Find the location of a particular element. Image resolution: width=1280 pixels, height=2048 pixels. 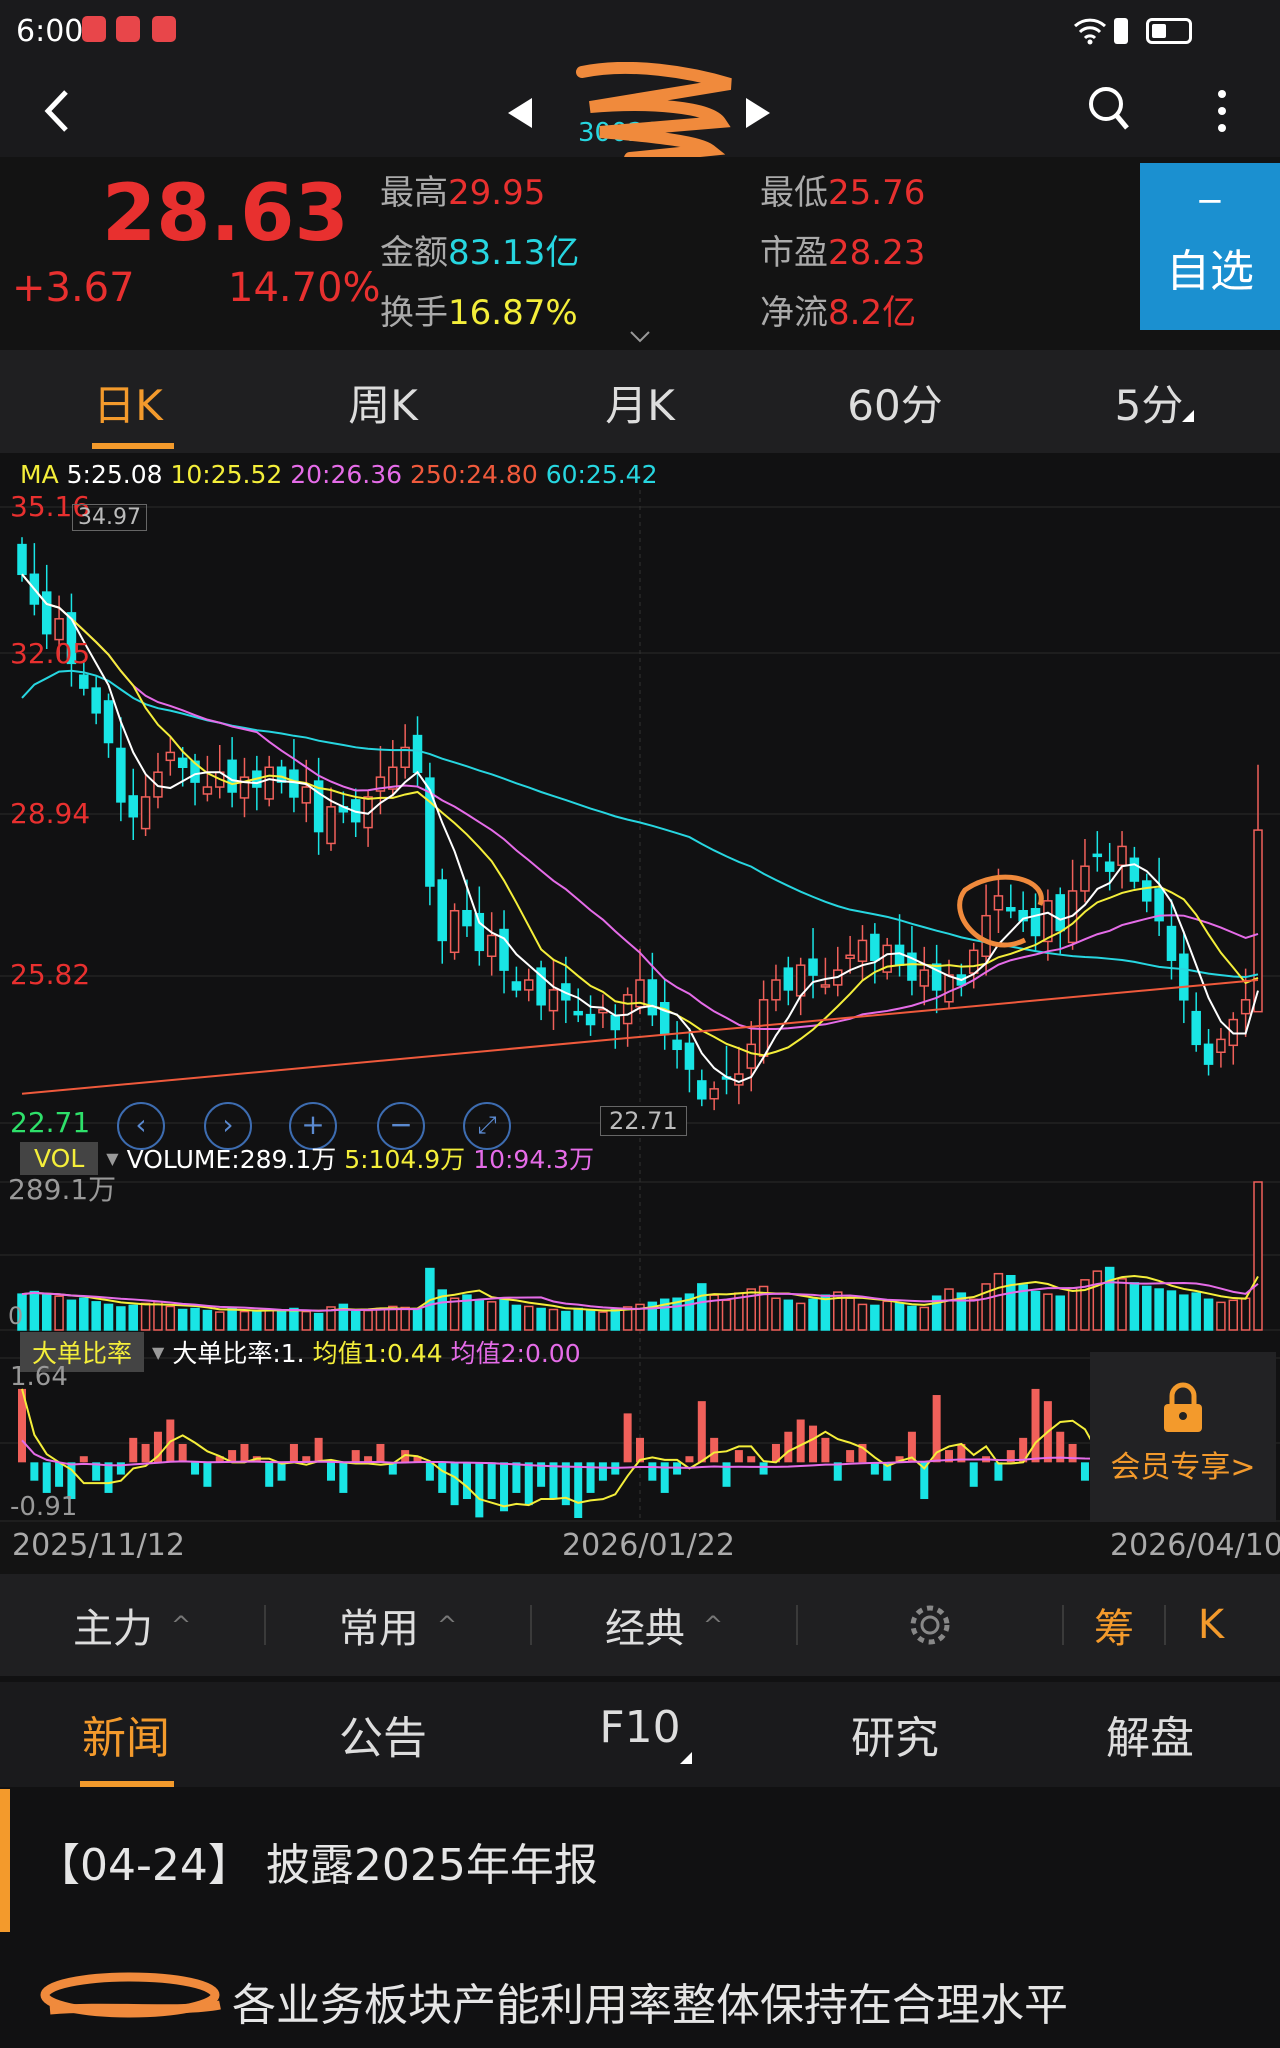

chips-button: 筹 is located at coordinates (1114, 1625).